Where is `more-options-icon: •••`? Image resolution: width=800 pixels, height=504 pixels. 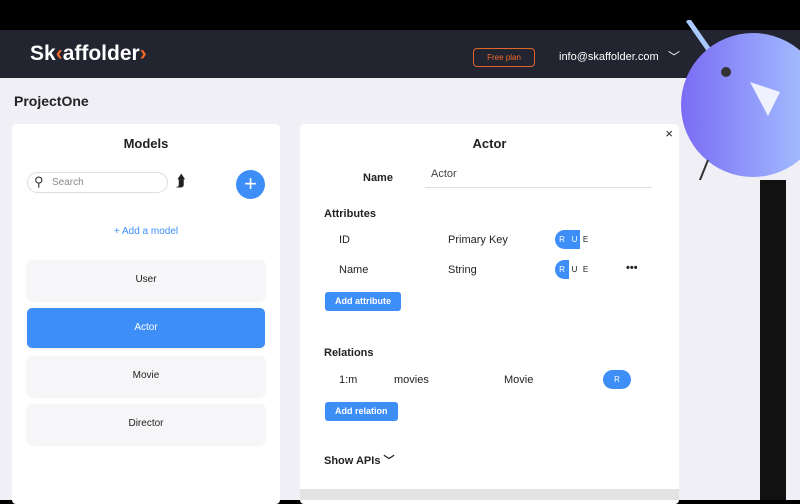
more-options-icon: ••• is located at coordinates (632, 268).